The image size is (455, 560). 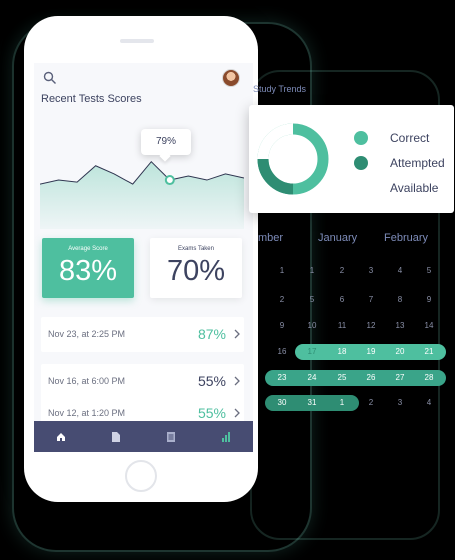 What do you see at coordinates (351, 159) in the screenshot?
I see `study-trends-card: Correct Attempted Available` at bounding box center [351, 159].